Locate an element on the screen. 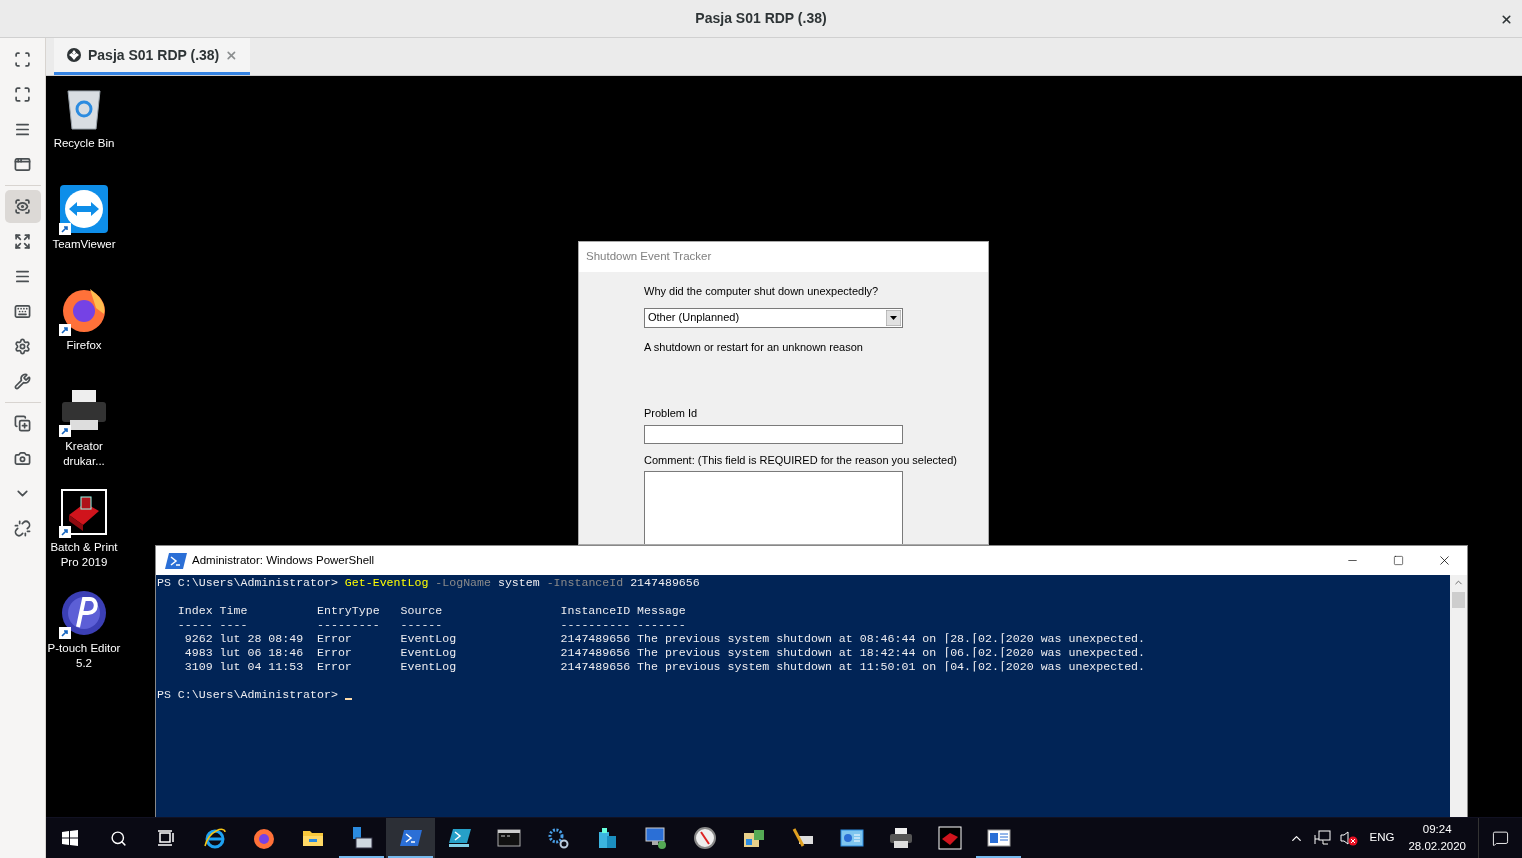  dropdown-value: Other (Unplanned) is located at coordinates (694, 318).